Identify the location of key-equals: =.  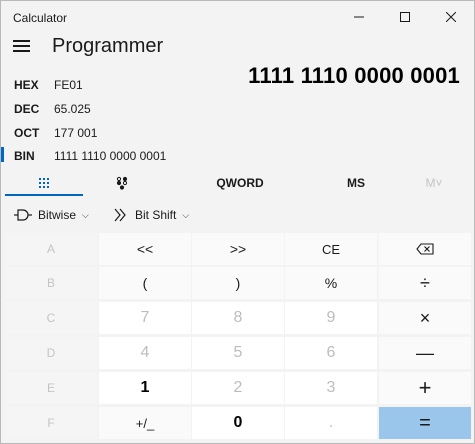
(425, 423).